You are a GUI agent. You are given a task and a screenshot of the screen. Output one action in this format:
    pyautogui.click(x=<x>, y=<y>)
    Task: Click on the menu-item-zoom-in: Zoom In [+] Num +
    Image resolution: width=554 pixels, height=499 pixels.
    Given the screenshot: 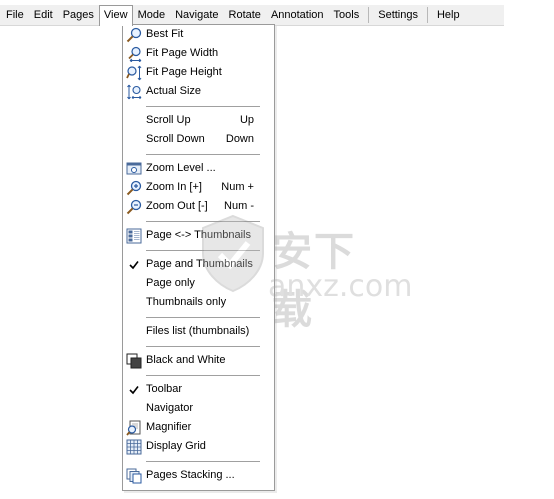 What is the action you would take?
    pyautogui.click(x=198, y=187)
    